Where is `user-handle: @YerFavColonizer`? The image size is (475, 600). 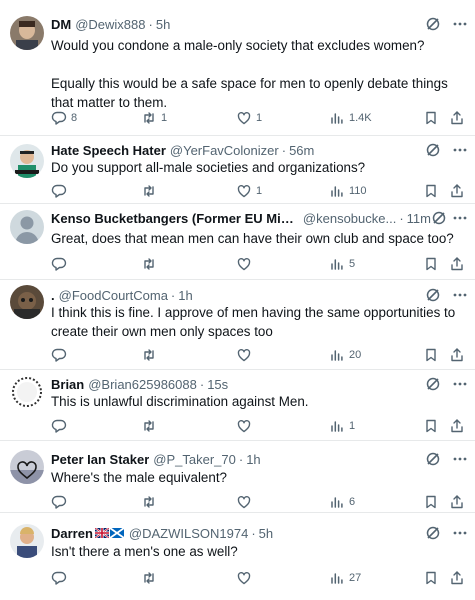 user-handle: @YerFavColonizer is located at coordinates (224, 150).